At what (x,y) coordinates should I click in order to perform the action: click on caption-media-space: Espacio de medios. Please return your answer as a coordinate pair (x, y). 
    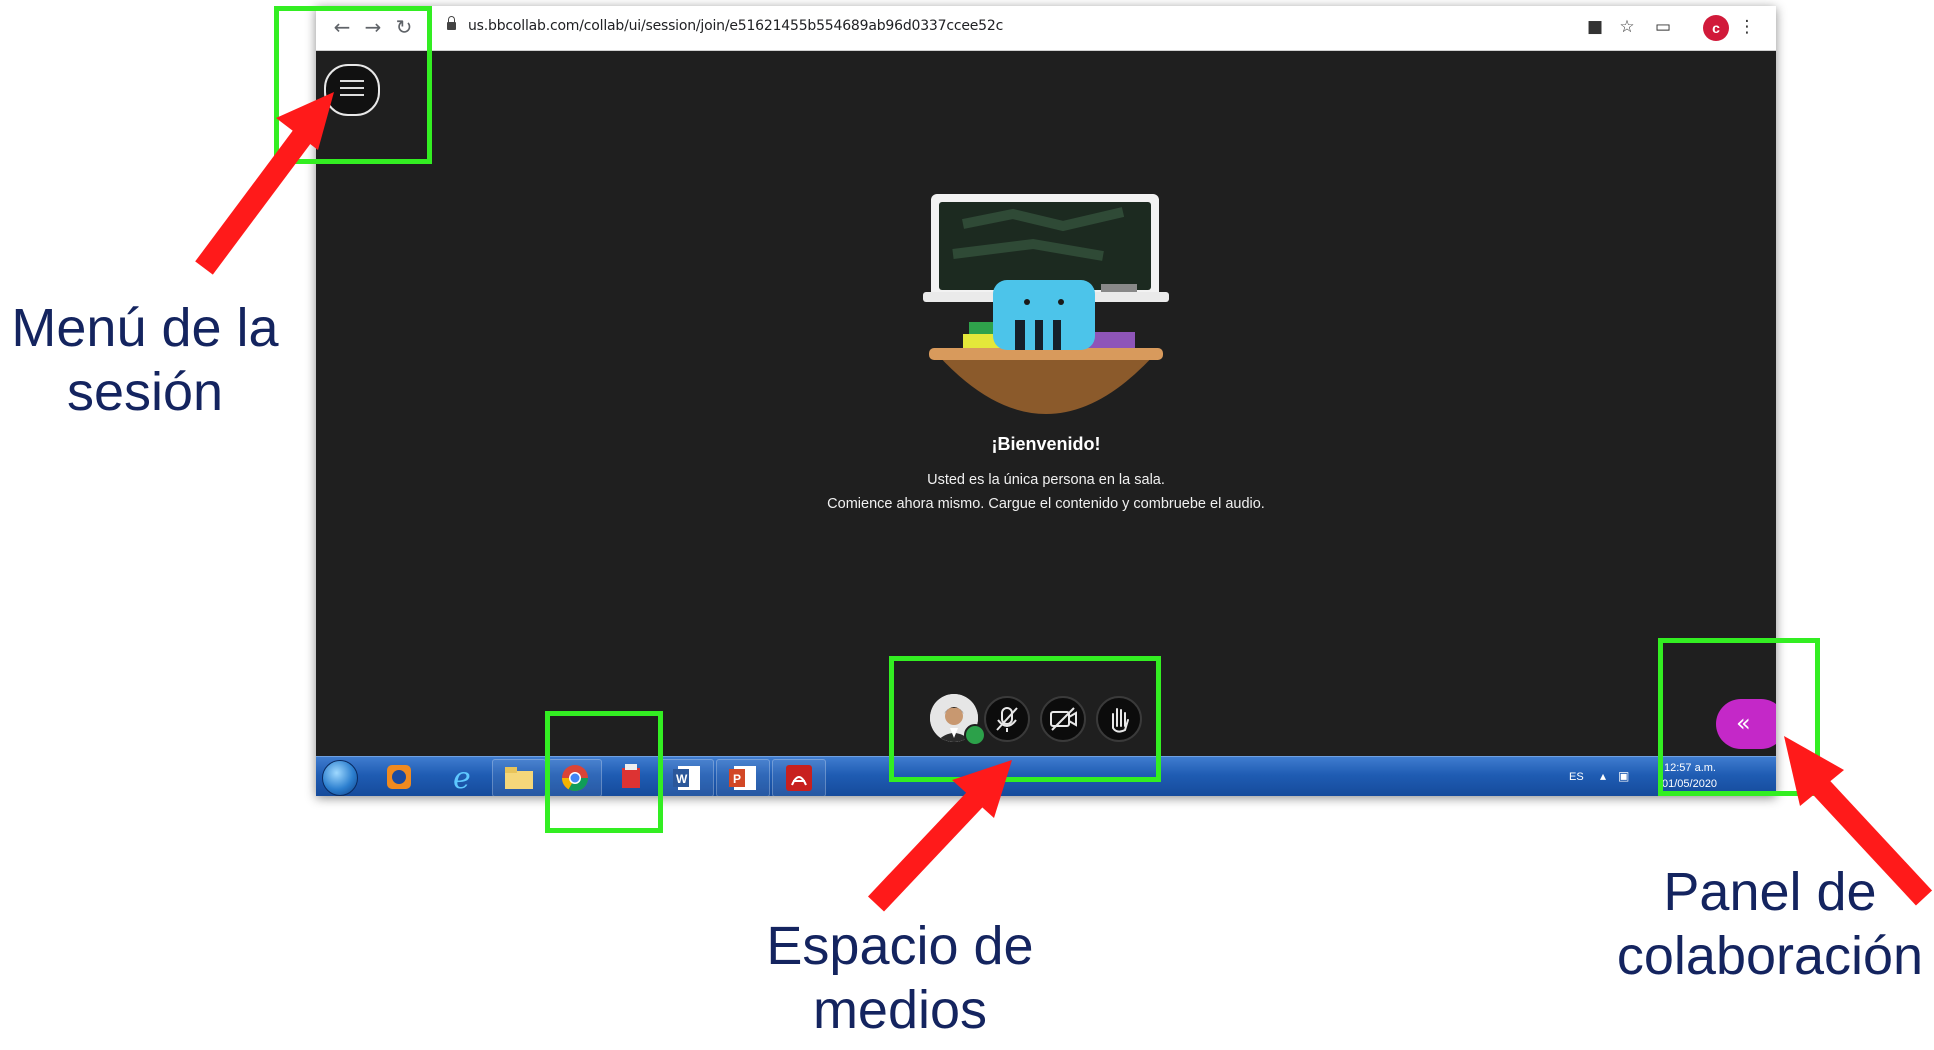
    Looking at the image, I should click on (900, 978).